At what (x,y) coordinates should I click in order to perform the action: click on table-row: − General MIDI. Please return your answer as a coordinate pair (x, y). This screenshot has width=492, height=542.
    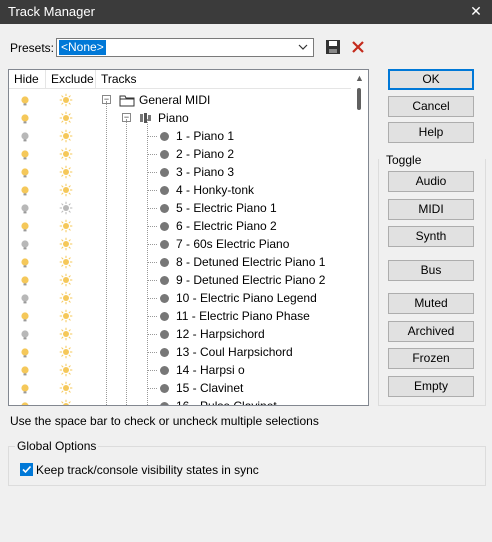
    Looking at the image, I should click on (180, 100).